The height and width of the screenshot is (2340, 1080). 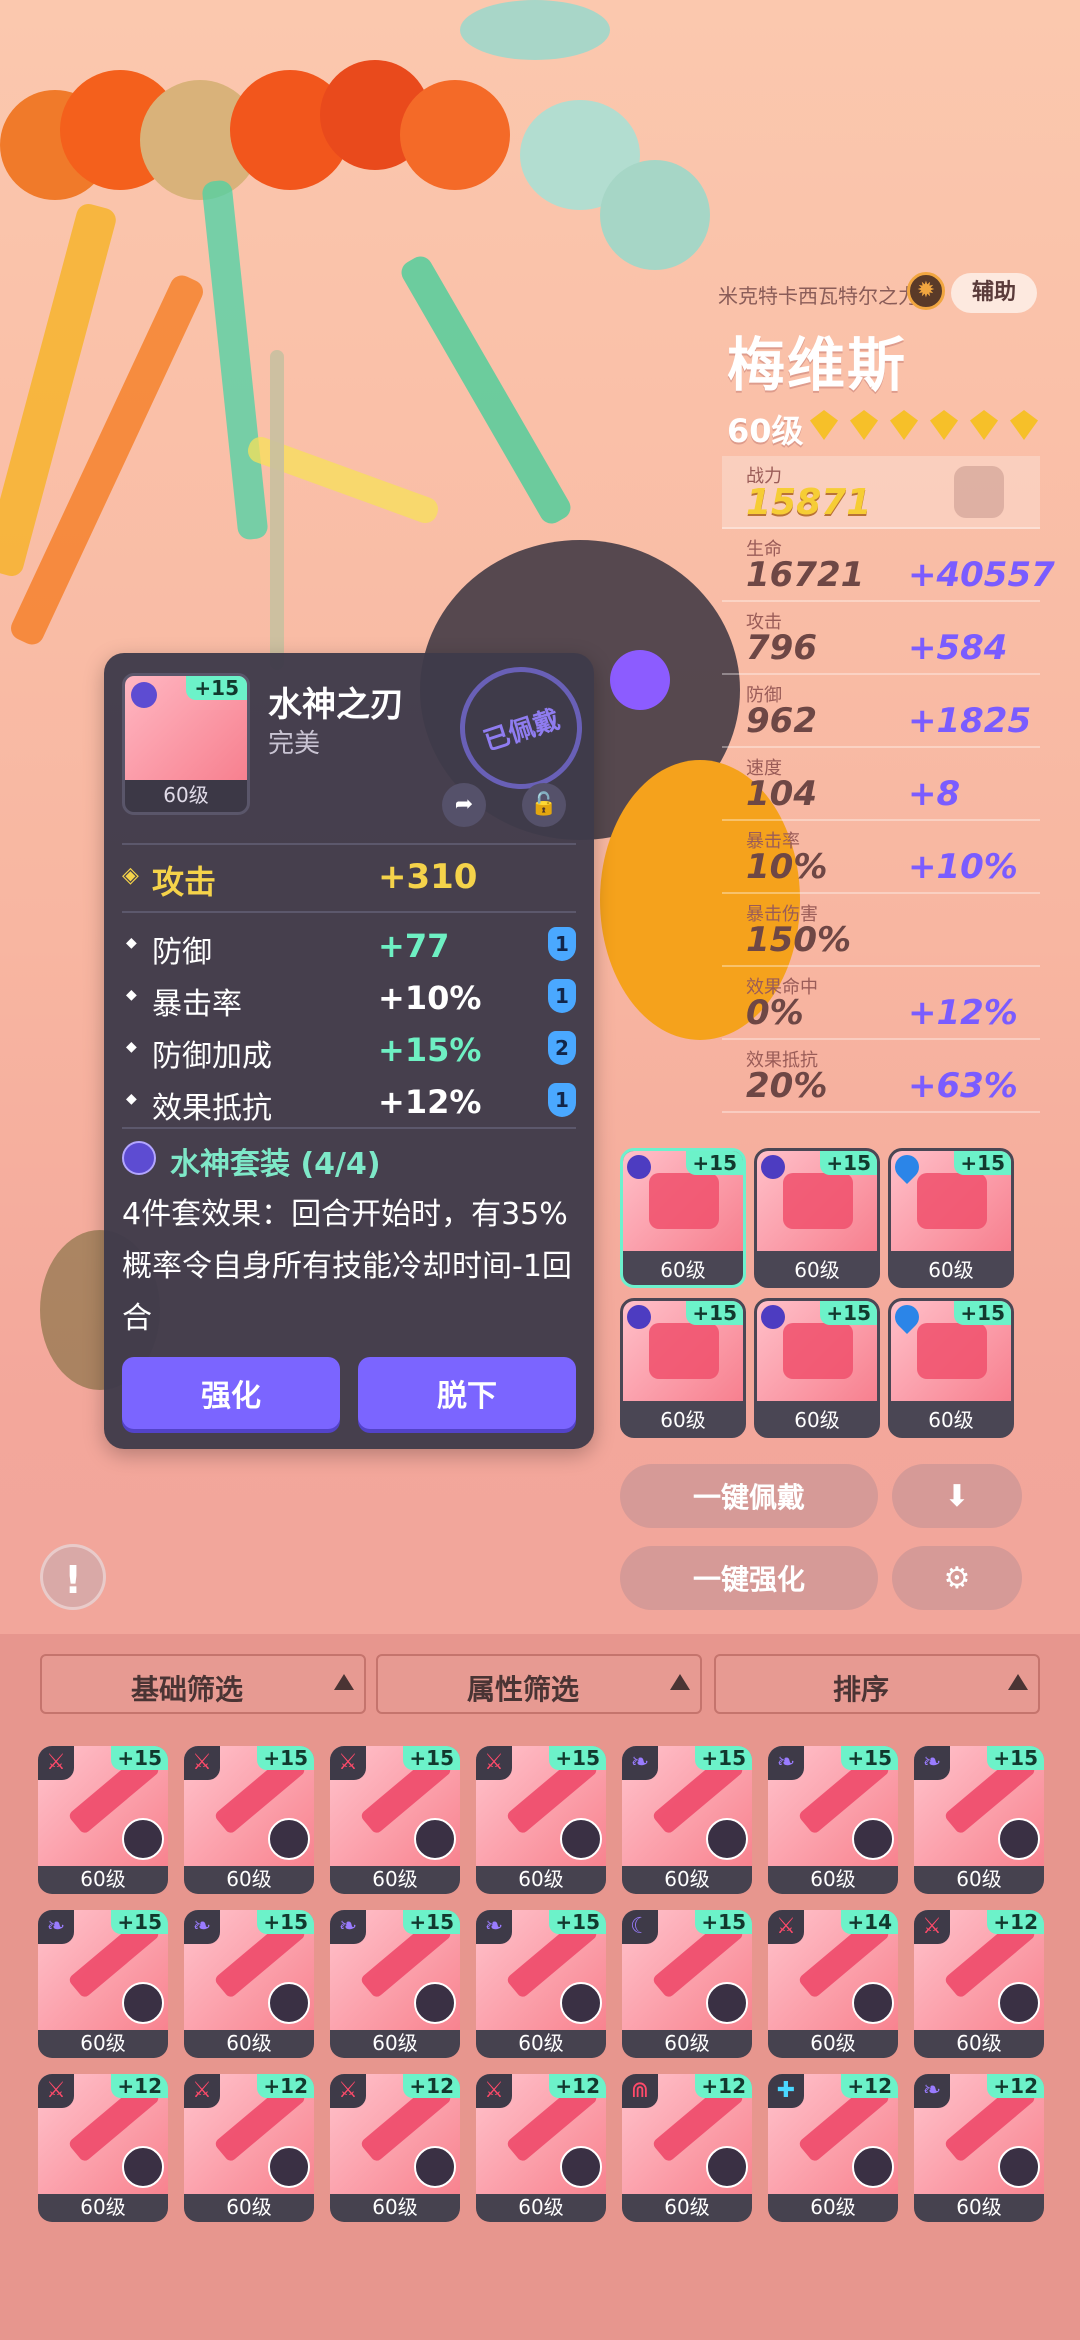 What do you see at coordinates (231, 1393) in the screenshot?
I see `enhance-button: 强化` at bounding box center [231, 1393].